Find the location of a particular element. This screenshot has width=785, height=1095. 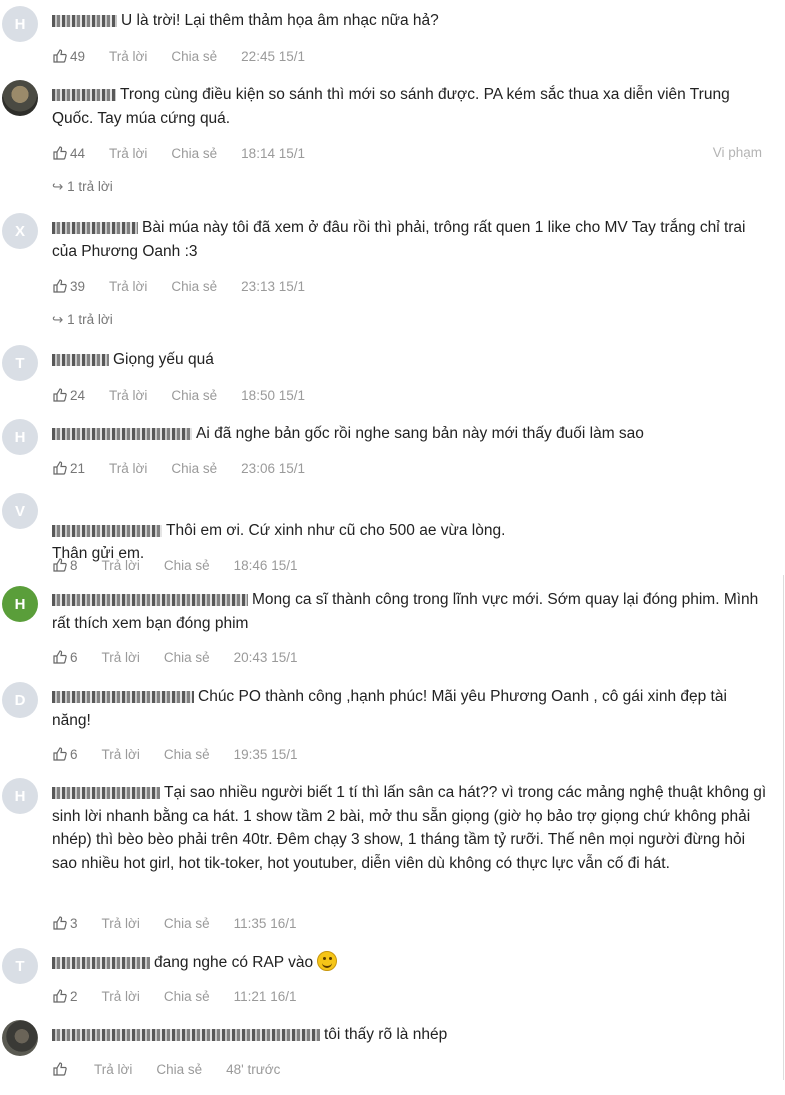

like-button: 49 is located at coordinates (68, 56).